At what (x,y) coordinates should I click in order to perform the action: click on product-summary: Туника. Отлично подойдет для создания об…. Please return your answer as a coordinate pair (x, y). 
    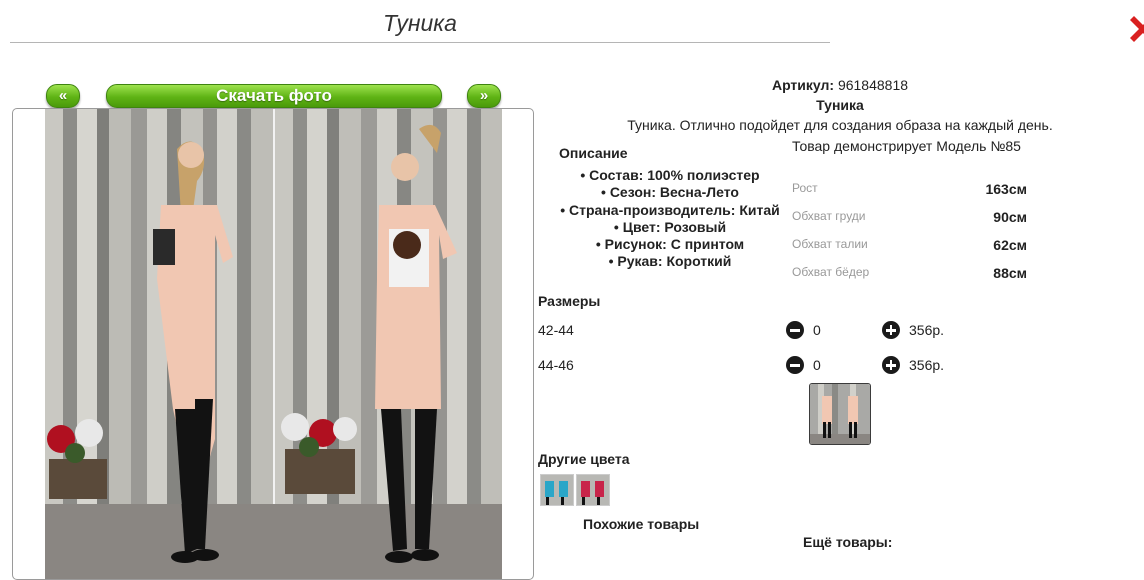
    Looking at the image, I should click on (840, 125).